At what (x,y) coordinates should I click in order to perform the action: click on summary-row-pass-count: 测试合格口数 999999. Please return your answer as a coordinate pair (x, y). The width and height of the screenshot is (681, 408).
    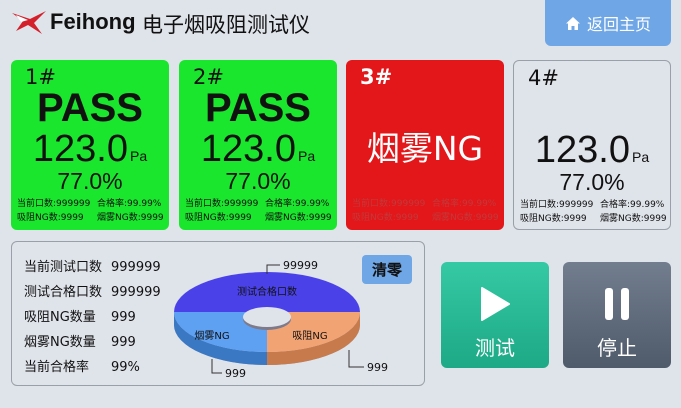
    Looking at the image, I should click on (92, 290).